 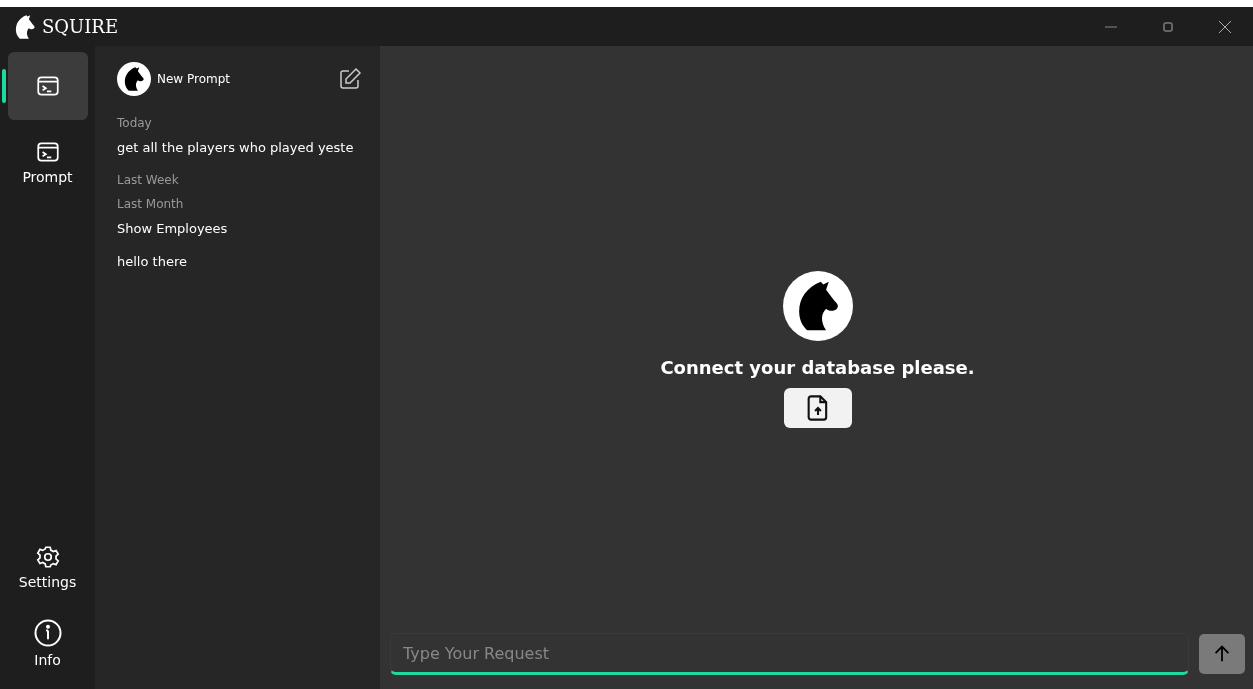 I want to click on edit-icon, so click(x=350, y=79).